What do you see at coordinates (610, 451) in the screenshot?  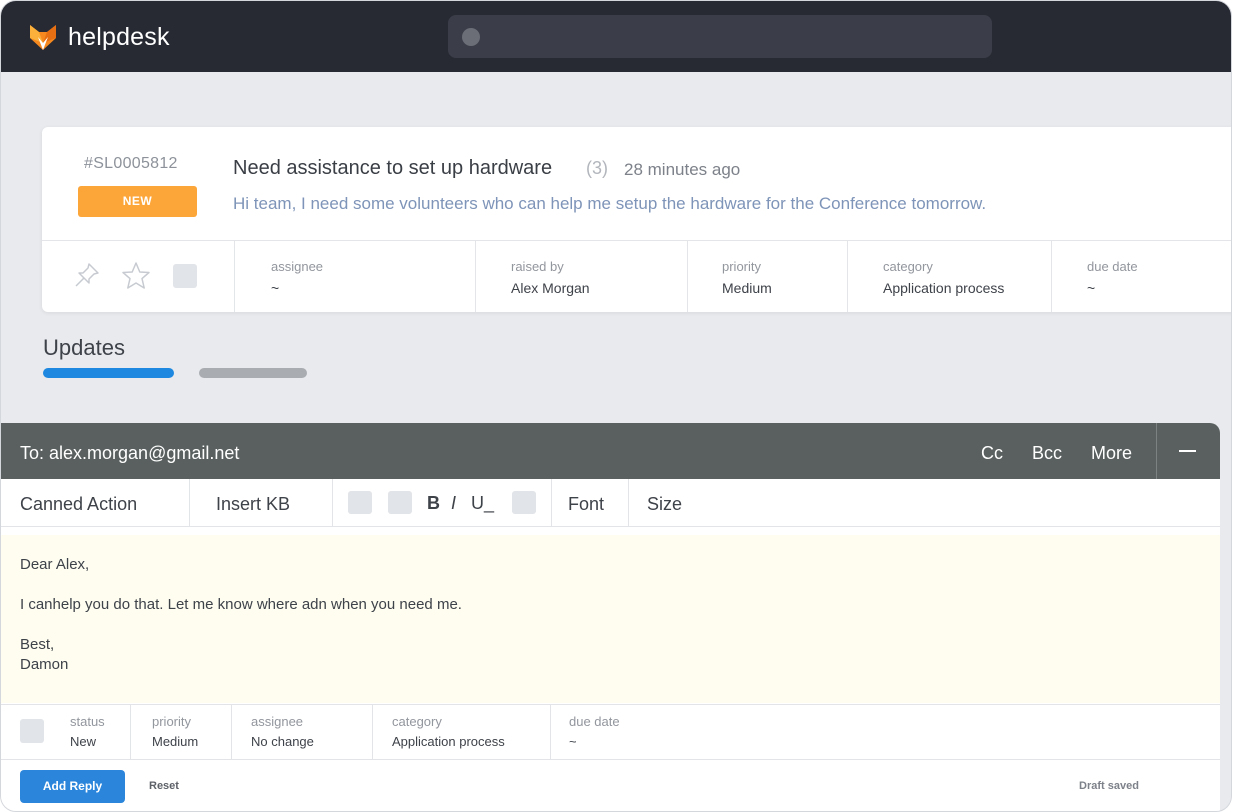 I see `compose-header: To: alex.morgan@gmail.net Cc Bcc More` at bounding box center [610, 451].